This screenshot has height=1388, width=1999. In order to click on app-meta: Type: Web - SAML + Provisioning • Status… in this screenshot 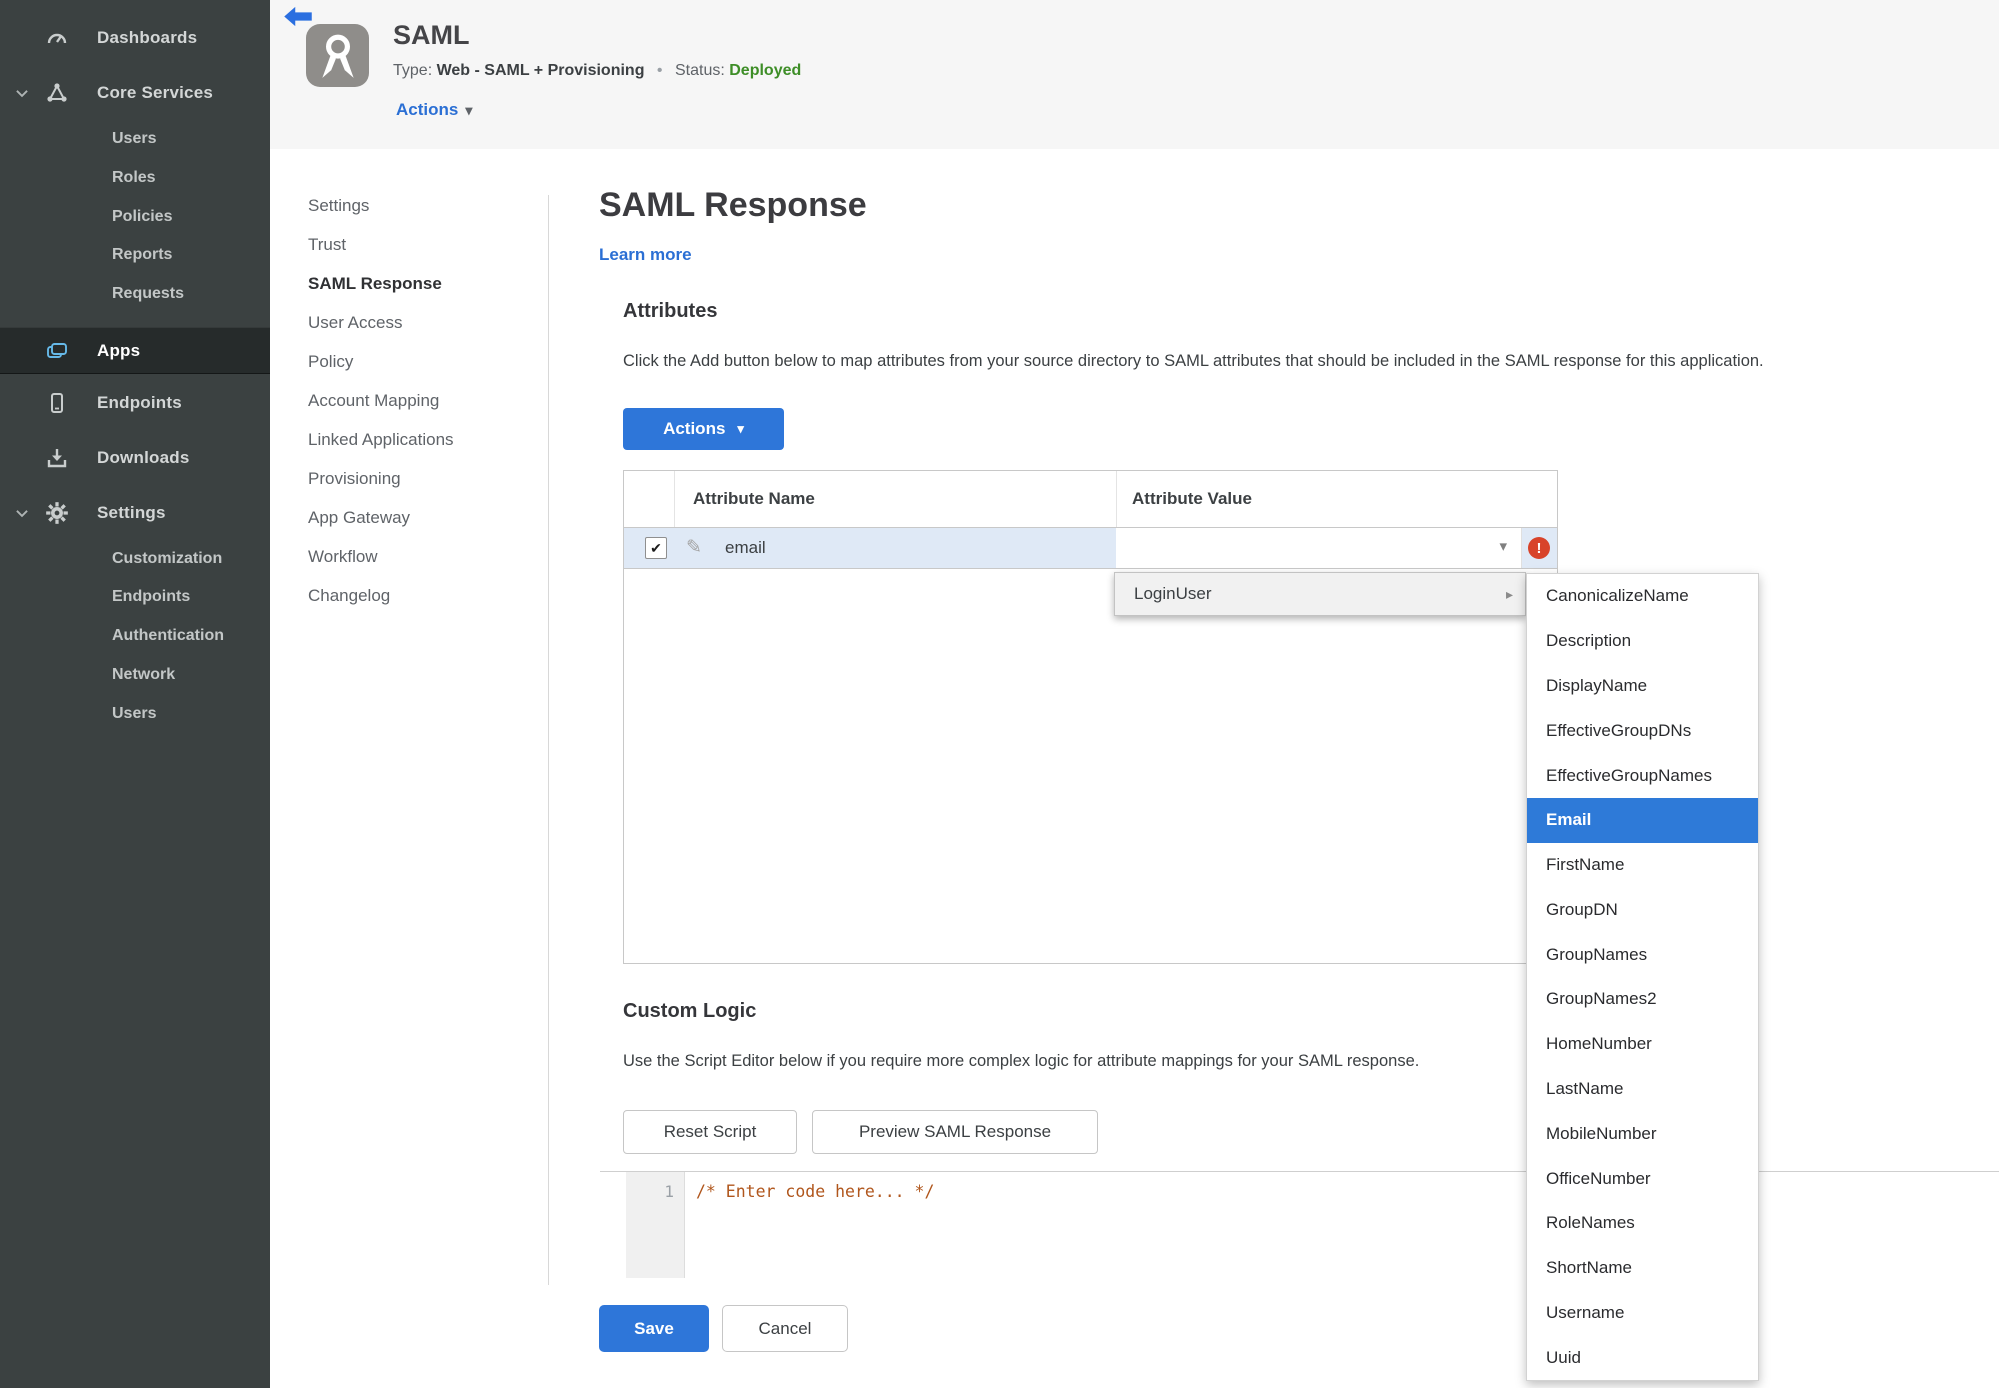, I will do `click(597, 71)`.